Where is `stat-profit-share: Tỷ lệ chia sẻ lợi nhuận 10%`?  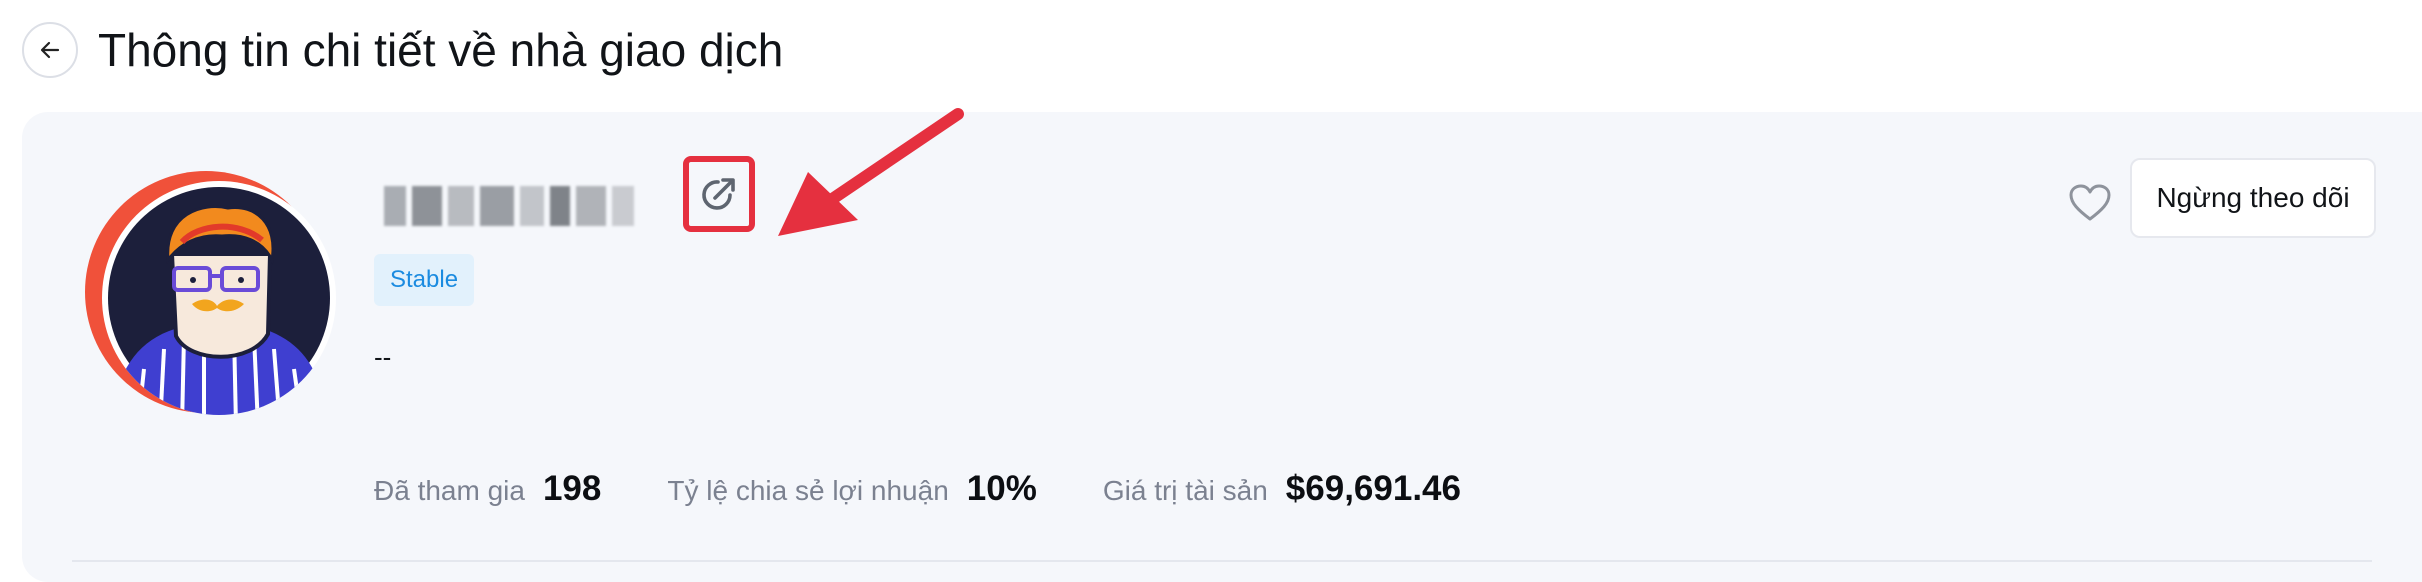
stat-profit-share: Tỷ lệ chia sẻ lợi nhuận 10% is located at coordinates (851, 489).